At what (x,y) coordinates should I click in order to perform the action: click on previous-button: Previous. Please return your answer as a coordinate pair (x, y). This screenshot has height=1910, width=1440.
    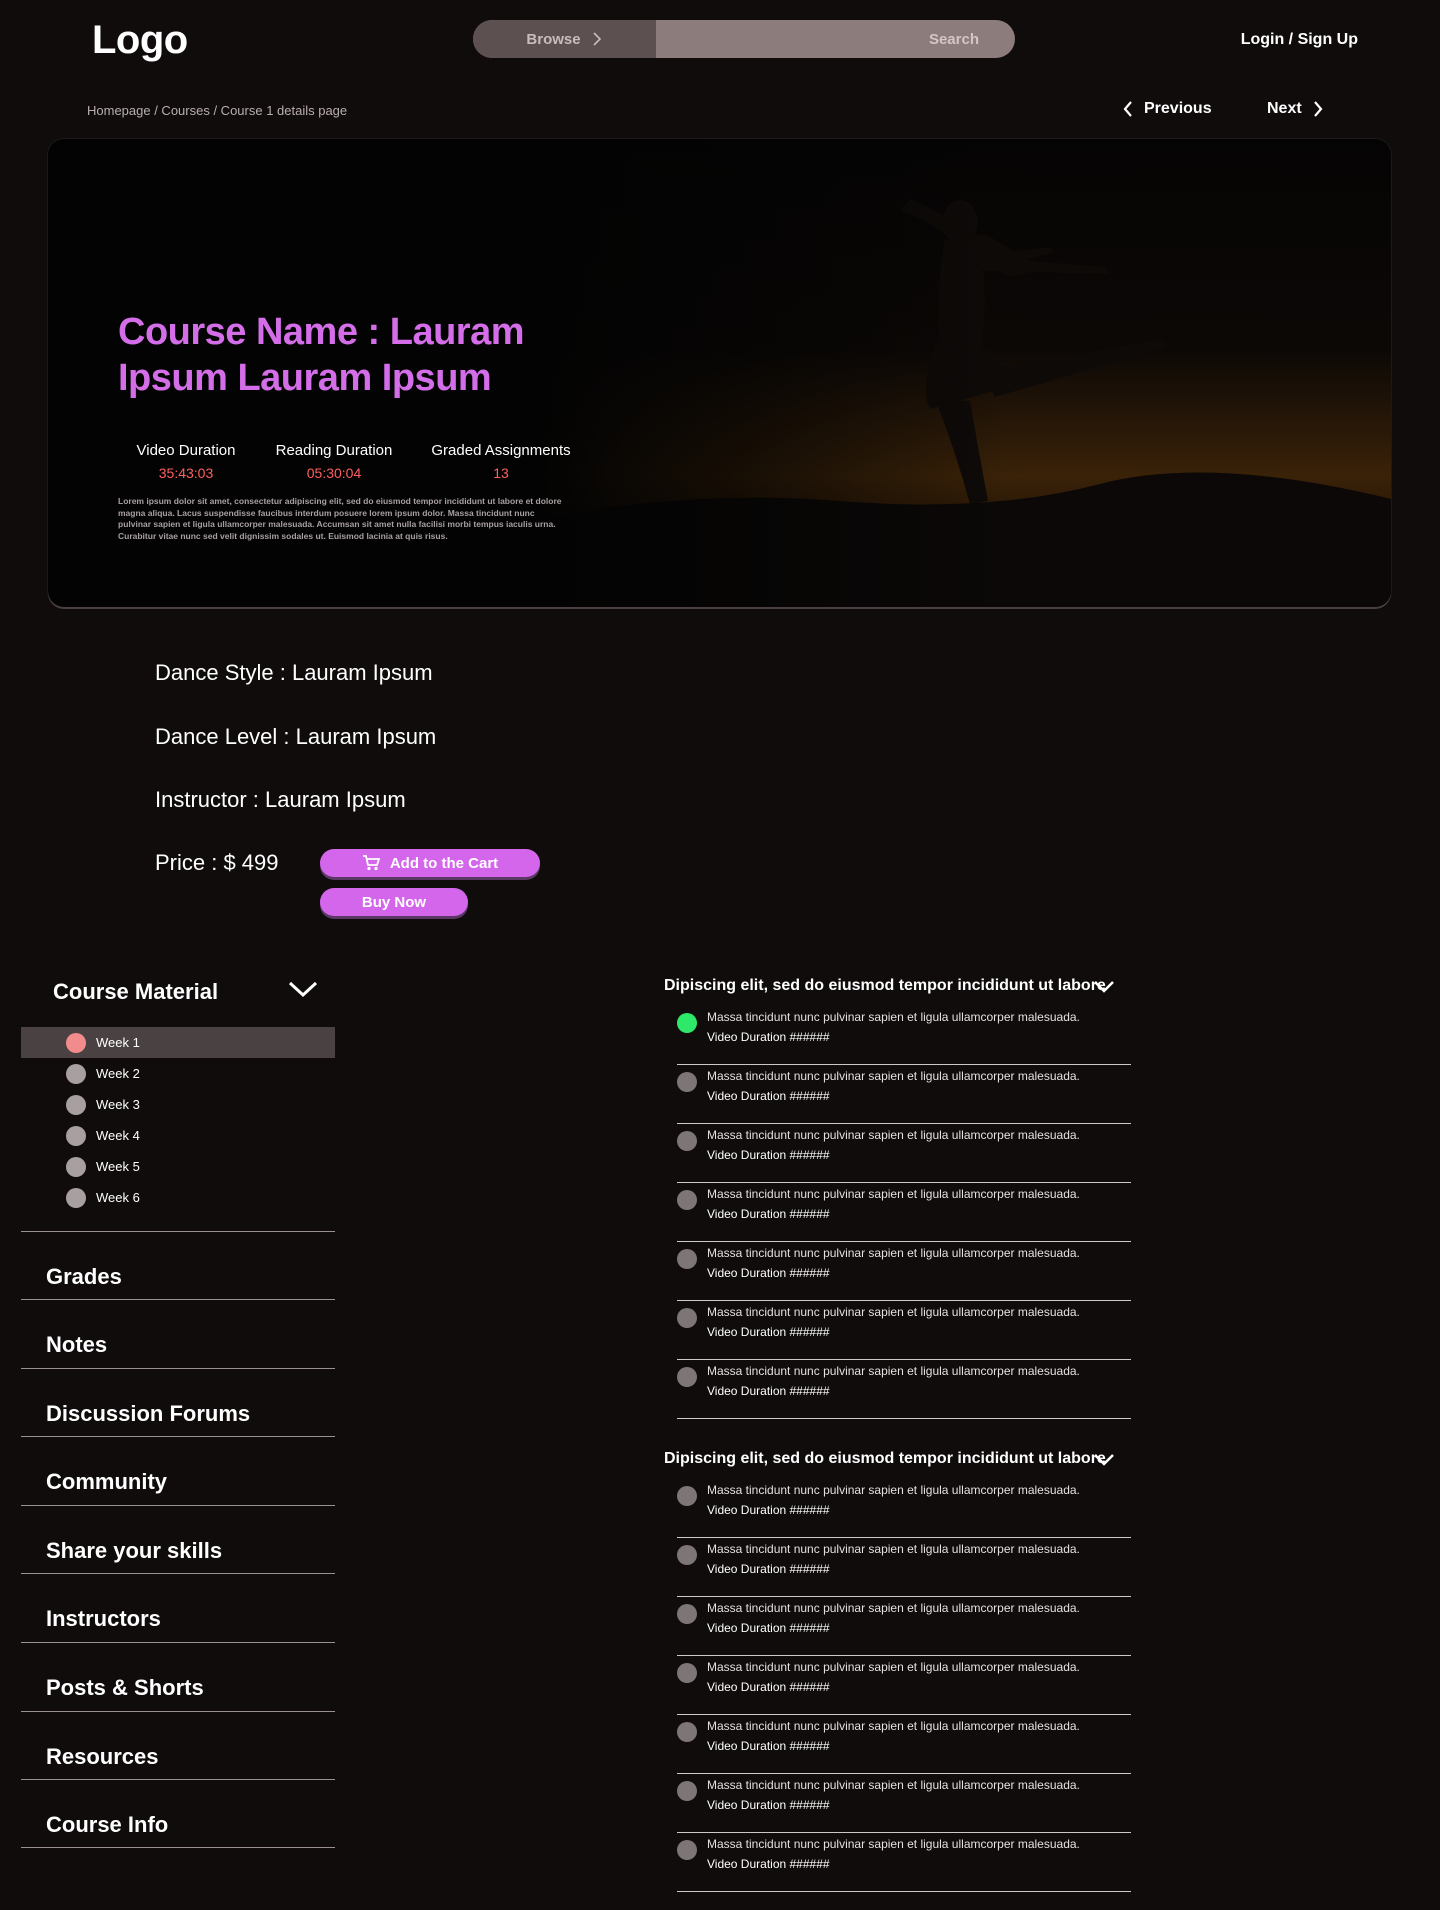
    Looking at the image, I should click on (1167, 109).